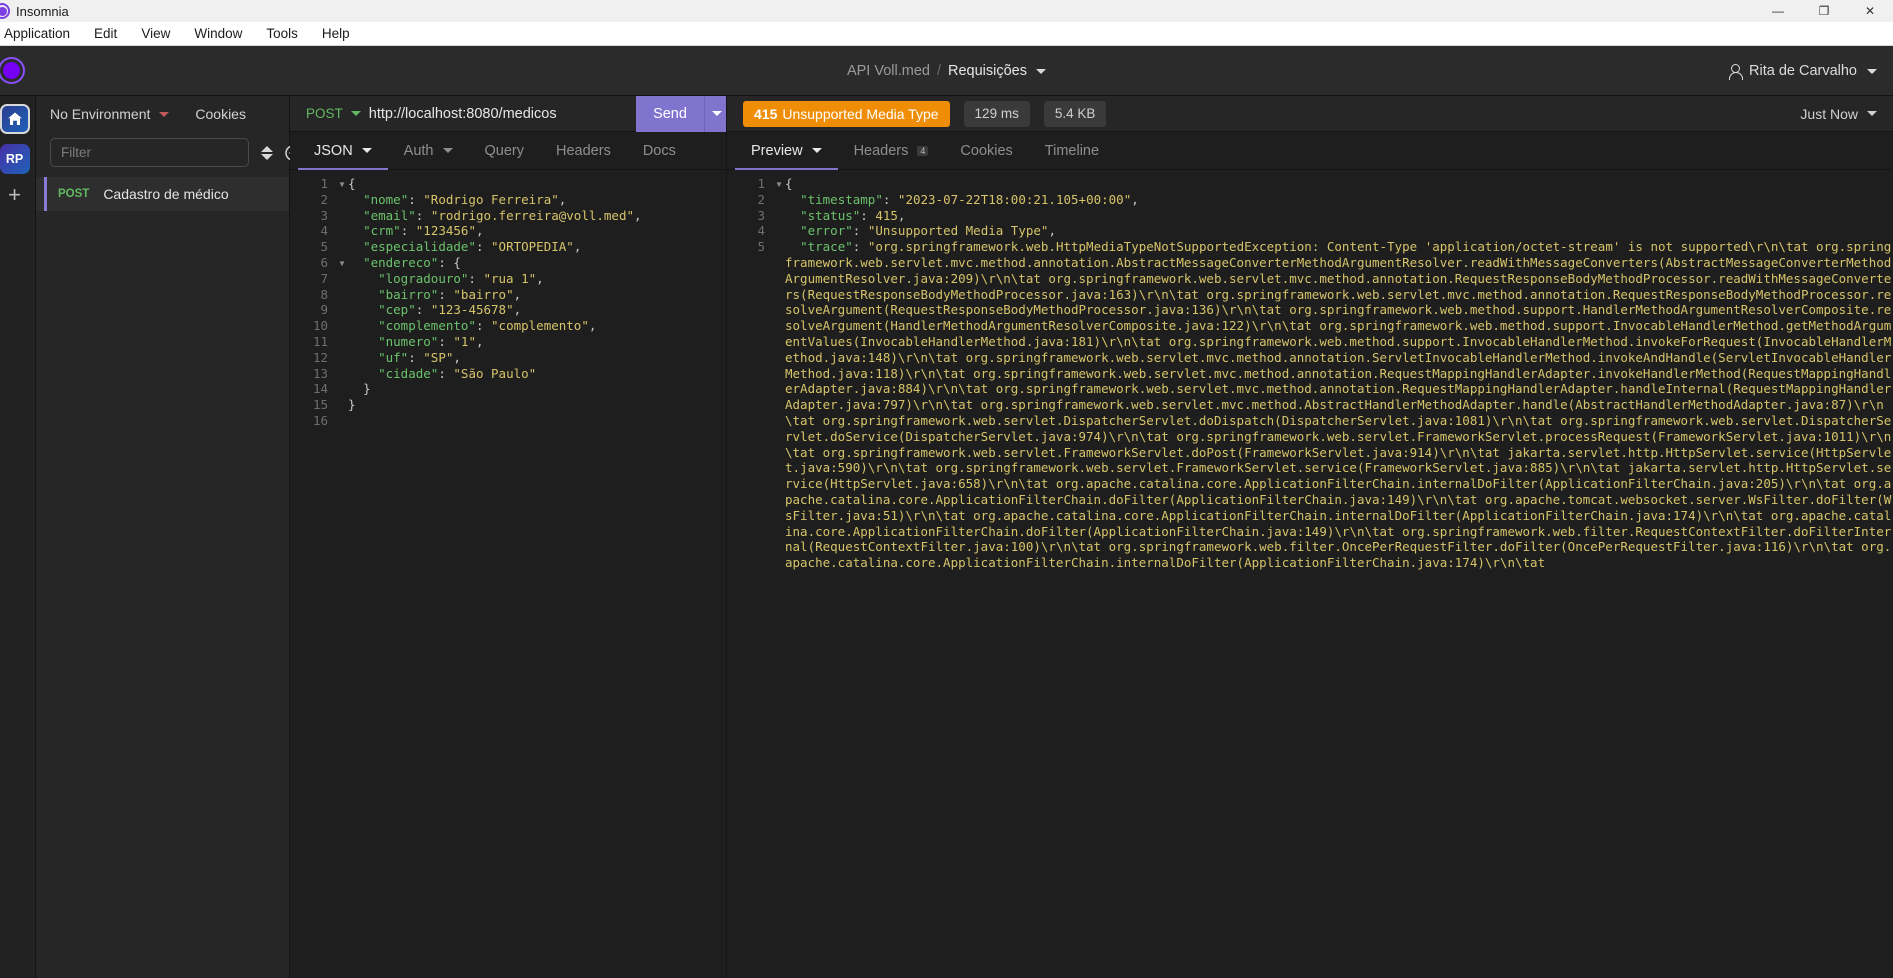 The image size is (1893, 978). I want to click on code-line: 8 "bairro": "bairro",, so click(508, 295).